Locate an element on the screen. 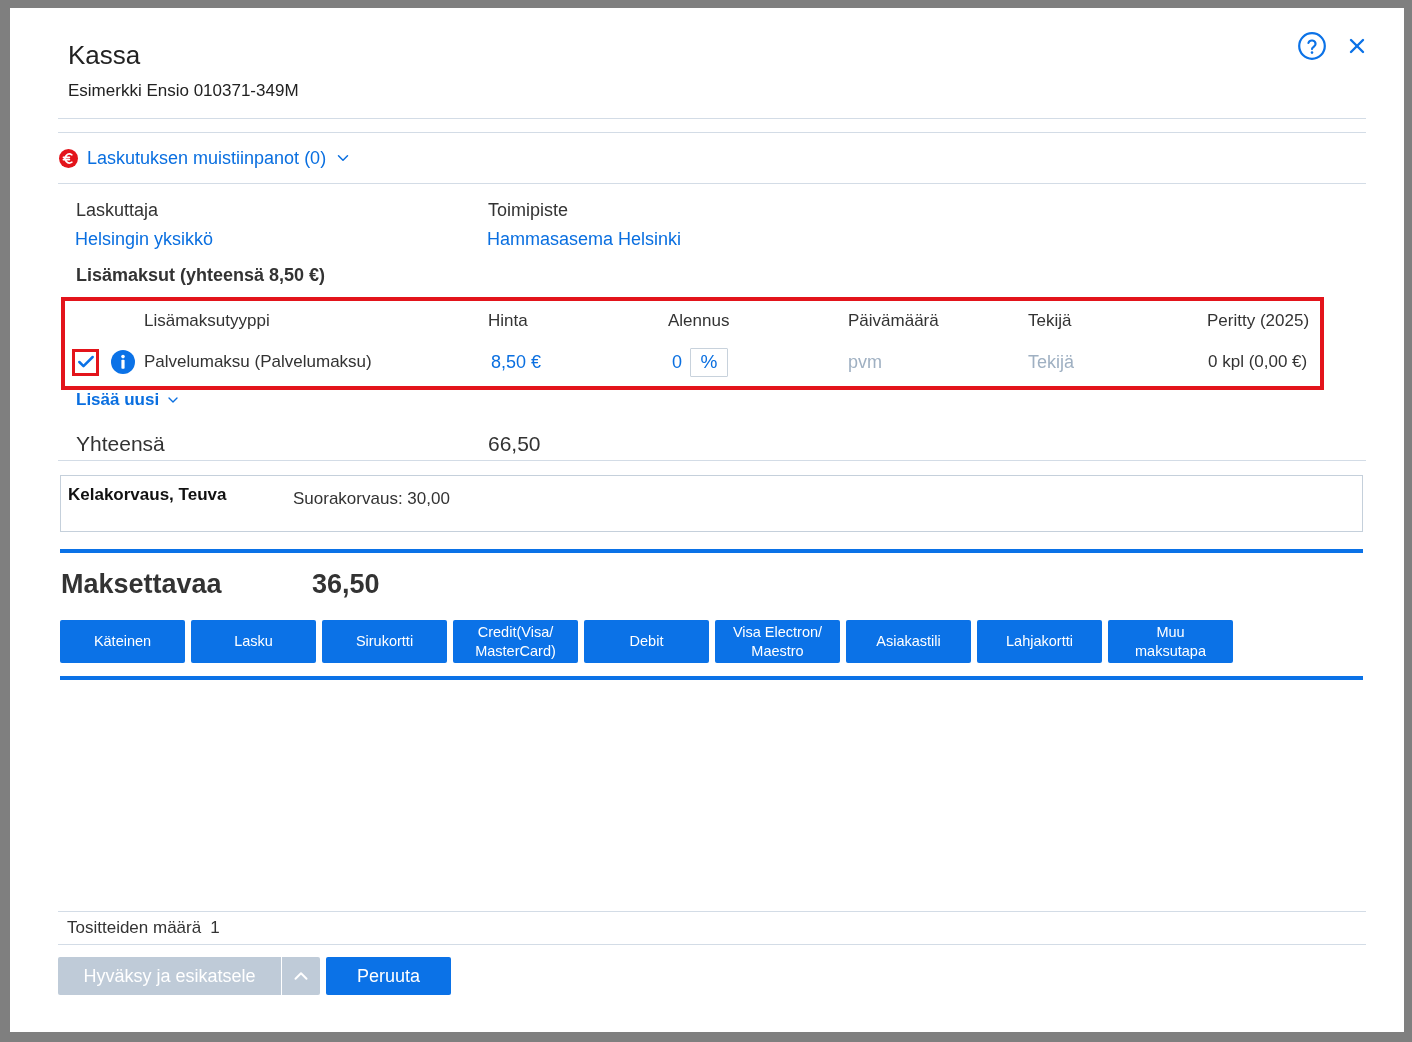 The image size is (1412, 1042). column-header: Lisämaksutyyppi is located at coordinates (207, 321).